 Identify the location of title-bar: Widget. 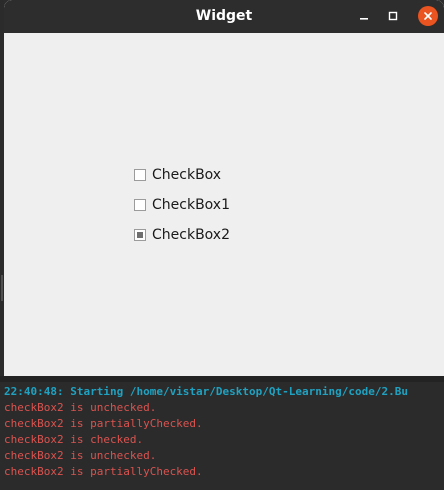
(224, 16).